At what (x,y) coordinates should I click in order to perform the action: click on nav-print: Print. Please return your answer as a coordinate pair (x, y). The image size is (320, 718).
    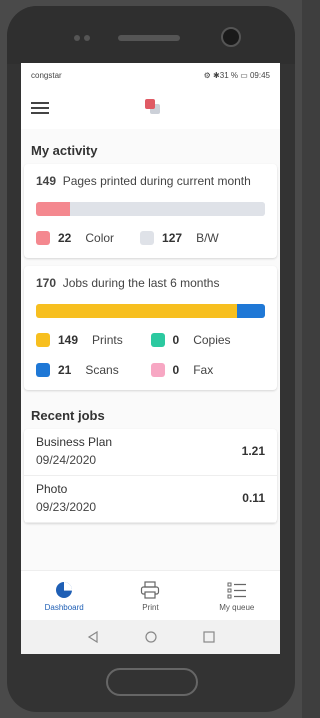
    Looking at the image, I should click on (150, 596).